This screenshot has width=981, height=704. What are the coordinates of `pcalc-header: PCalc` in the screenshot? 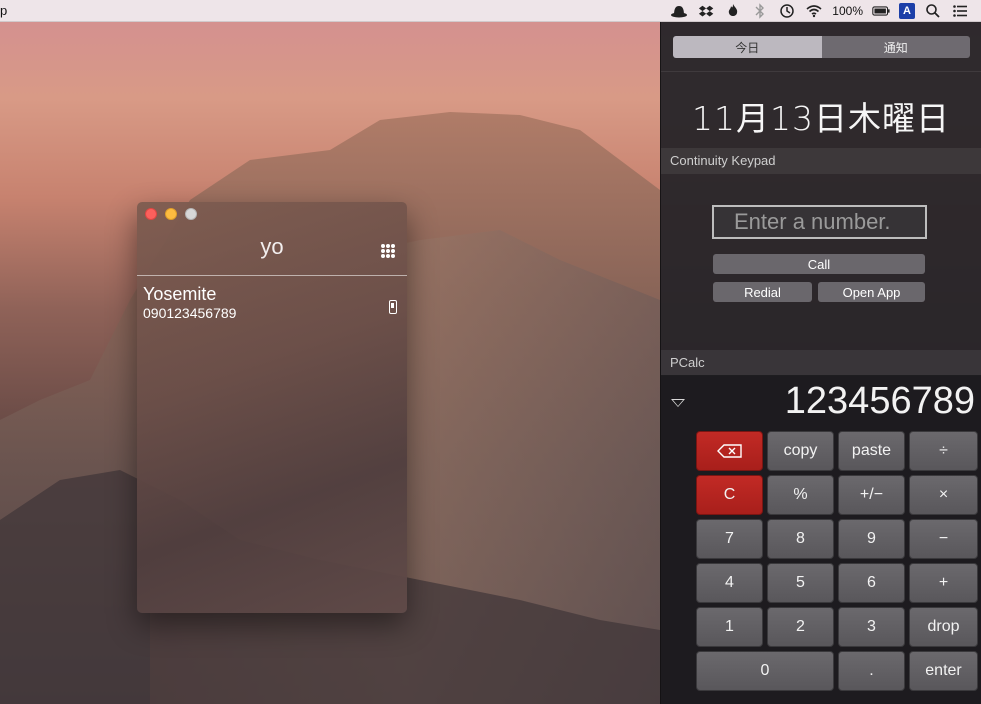 It's located at (821, 363).